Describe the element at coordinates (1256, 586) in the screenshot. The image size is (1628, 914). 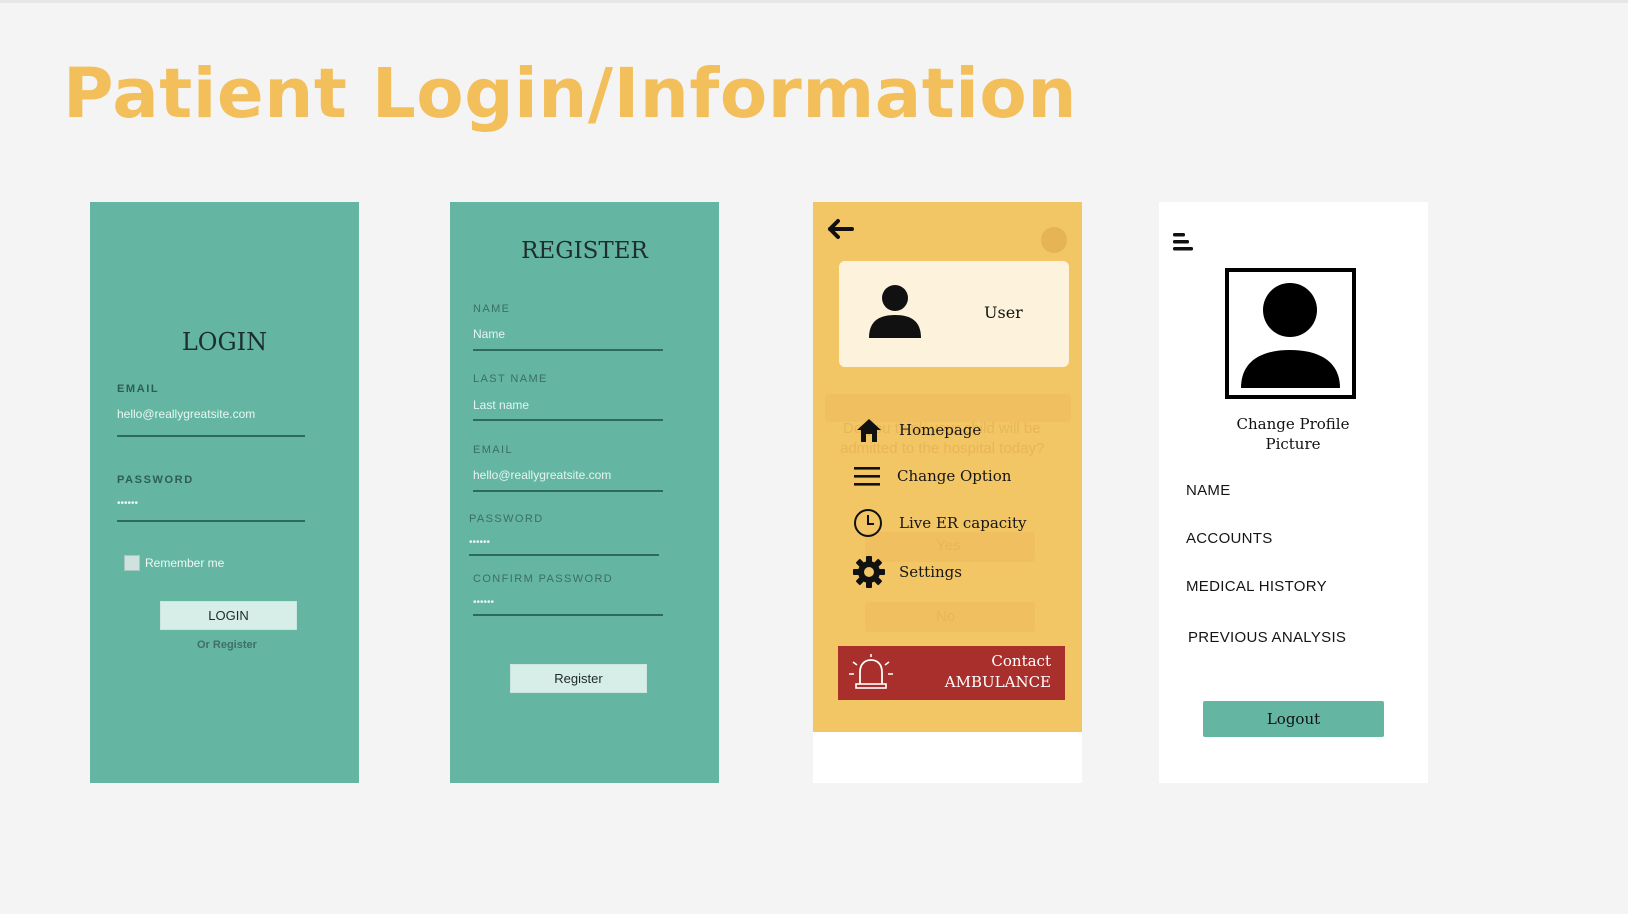
I see `profile-item-medical-history: MEDICAL HISTORY` at that location.